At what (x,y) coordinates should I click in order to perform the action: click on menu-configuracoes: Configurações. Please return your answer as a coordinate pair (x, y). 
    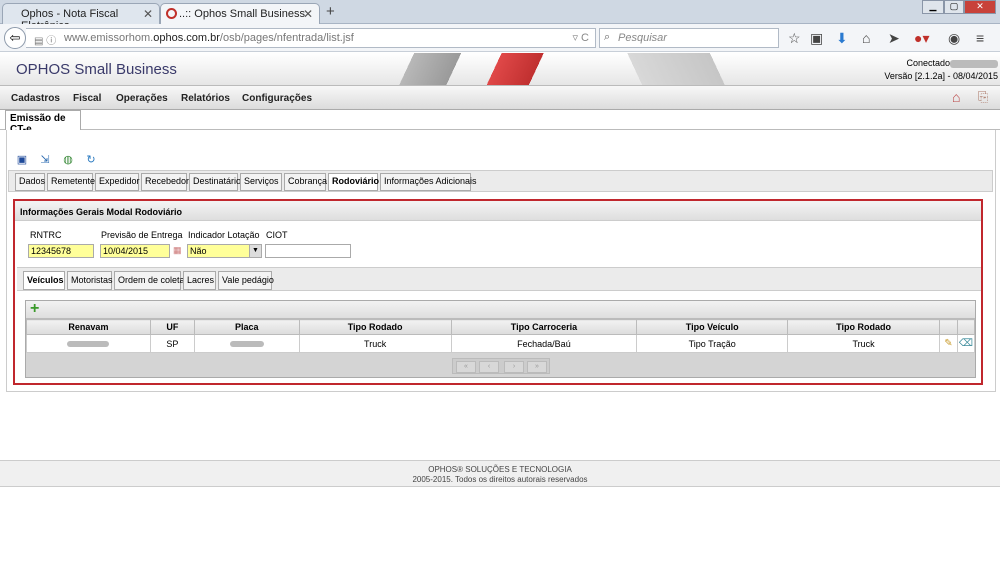
    Looking at the image, I should click on (277, 98).